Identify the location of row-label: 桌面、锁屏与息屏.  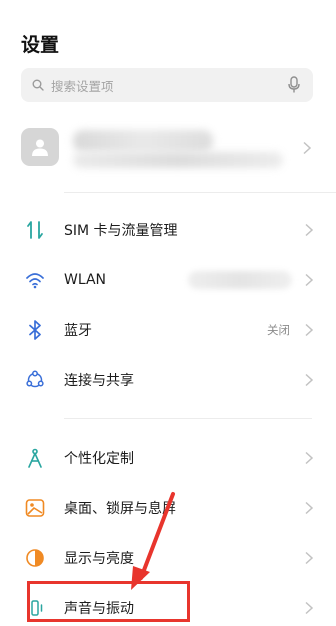
(120, 509).